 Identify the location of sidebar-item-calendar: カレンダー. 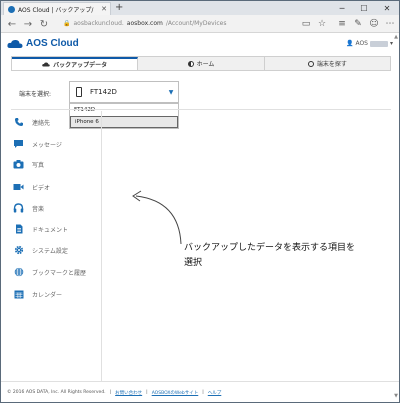
(37, 294).